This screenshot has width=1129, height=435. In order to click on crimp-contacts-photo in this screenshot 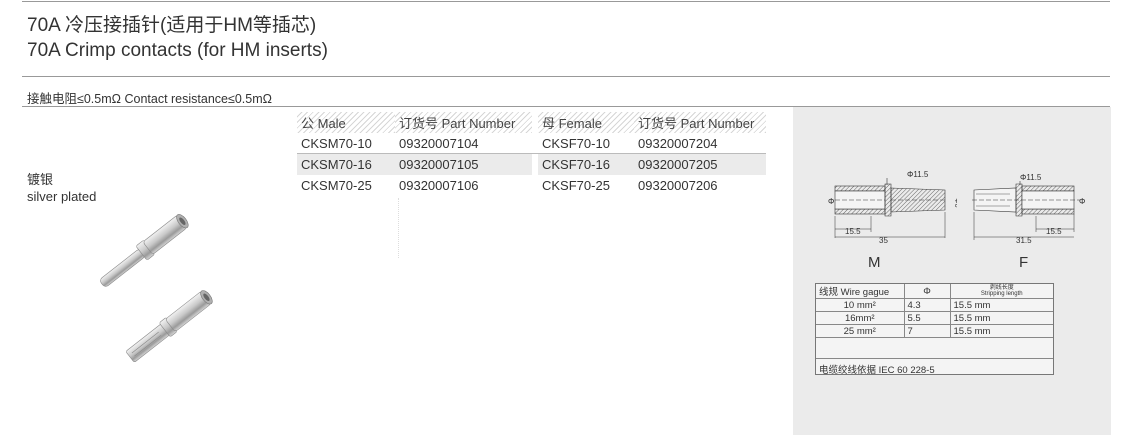, I will do `click(156, 288)`.